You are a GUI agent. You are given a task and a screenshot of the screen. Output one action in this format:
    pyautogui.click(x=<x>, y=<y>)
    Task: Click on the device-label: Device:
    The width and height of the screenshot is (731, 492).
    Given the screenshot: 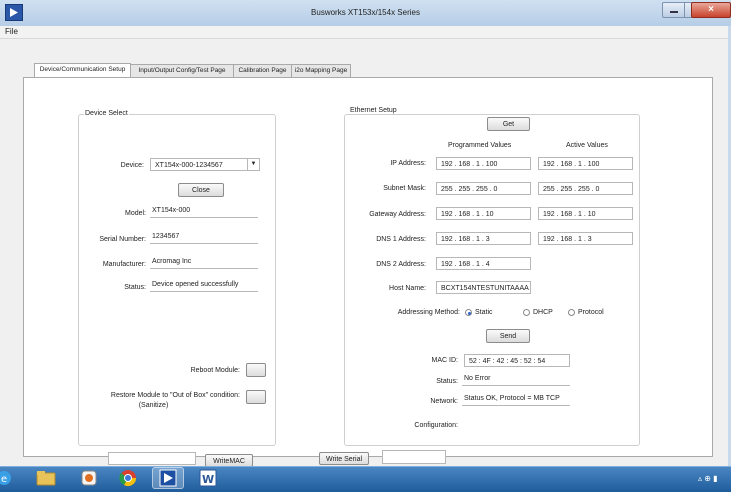 What is the action you would take?
    pyautogui.click(x=132, y=165)
    